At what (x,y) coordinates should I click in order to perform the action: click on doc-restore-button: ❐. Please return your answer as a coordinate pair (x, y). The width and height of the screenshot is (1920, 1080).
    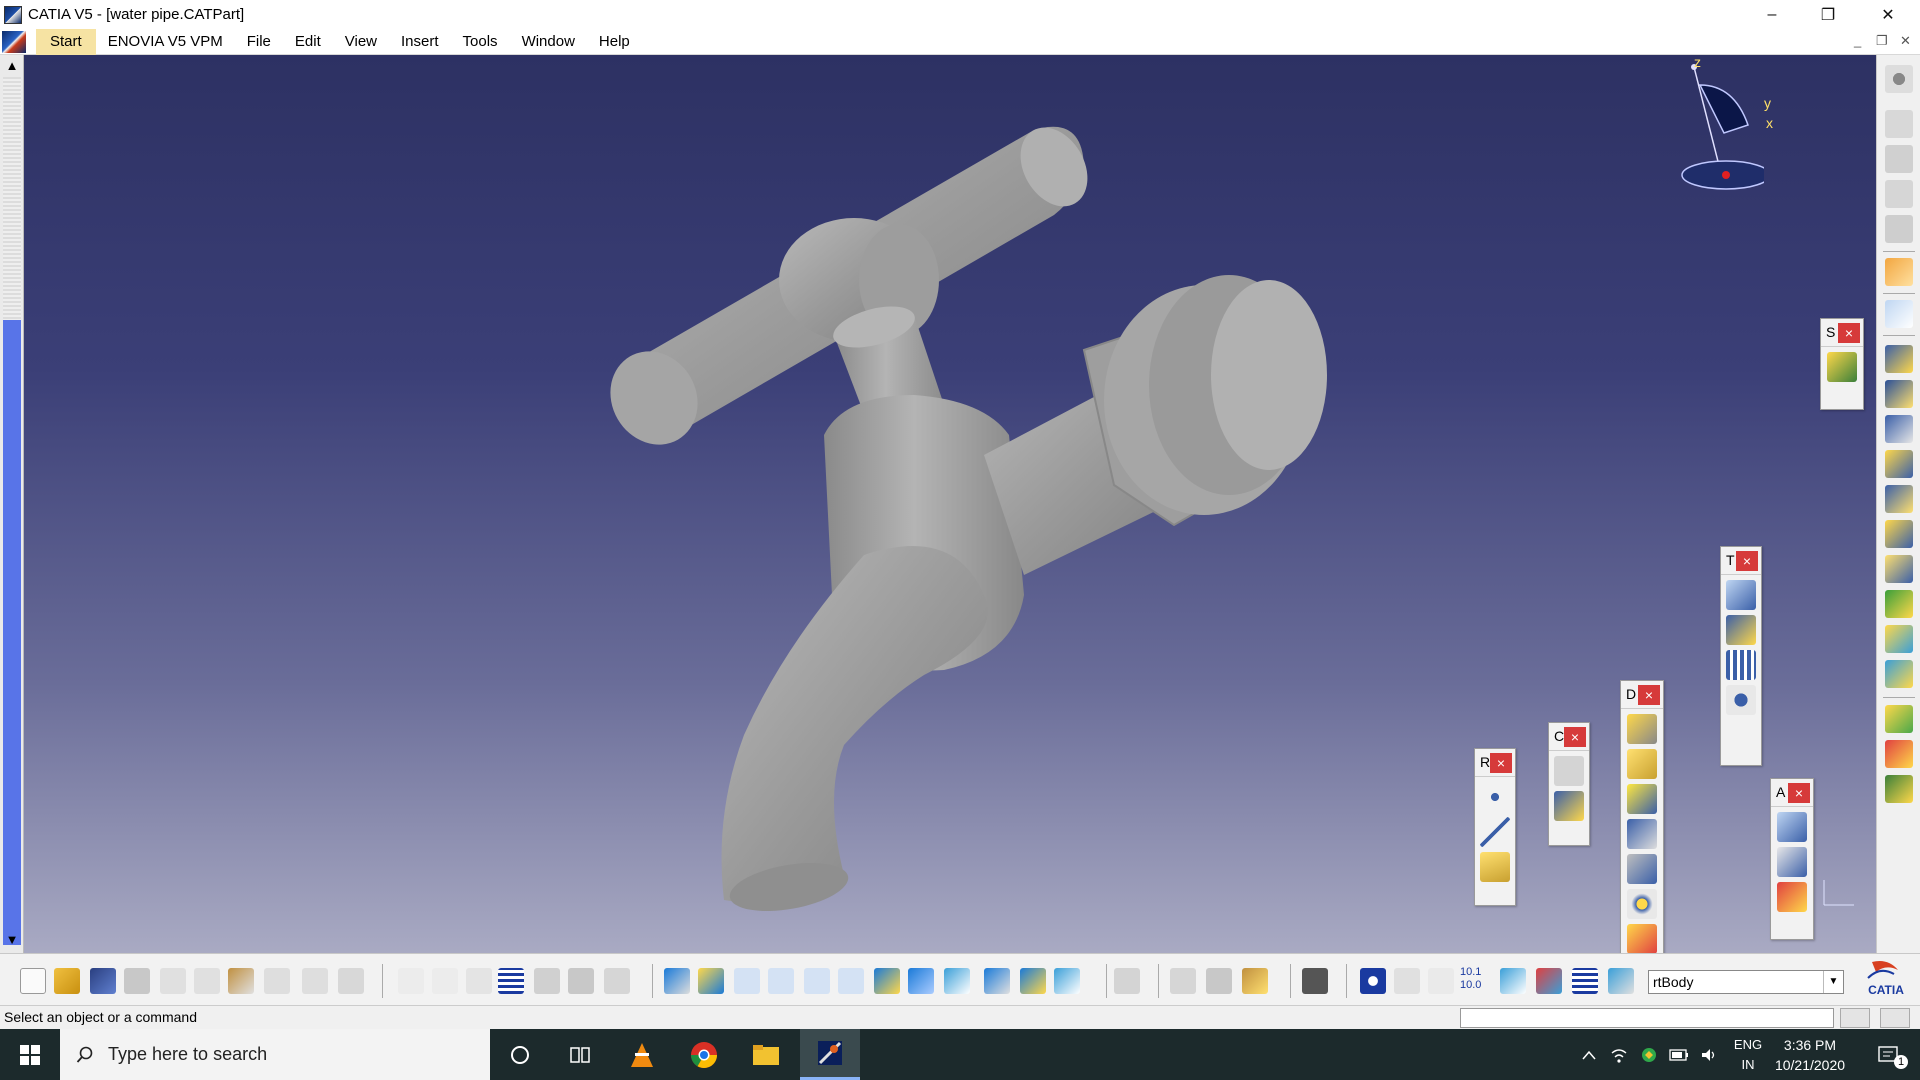
    Looking at the image, I should click on (1882, 41).